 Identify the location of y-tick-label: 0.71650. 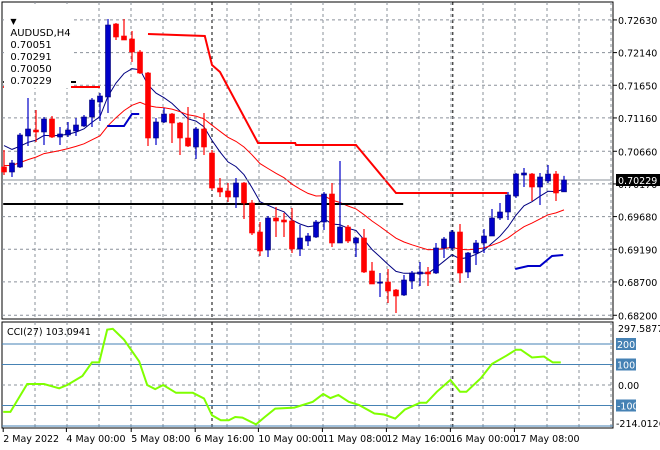
(637, 86).